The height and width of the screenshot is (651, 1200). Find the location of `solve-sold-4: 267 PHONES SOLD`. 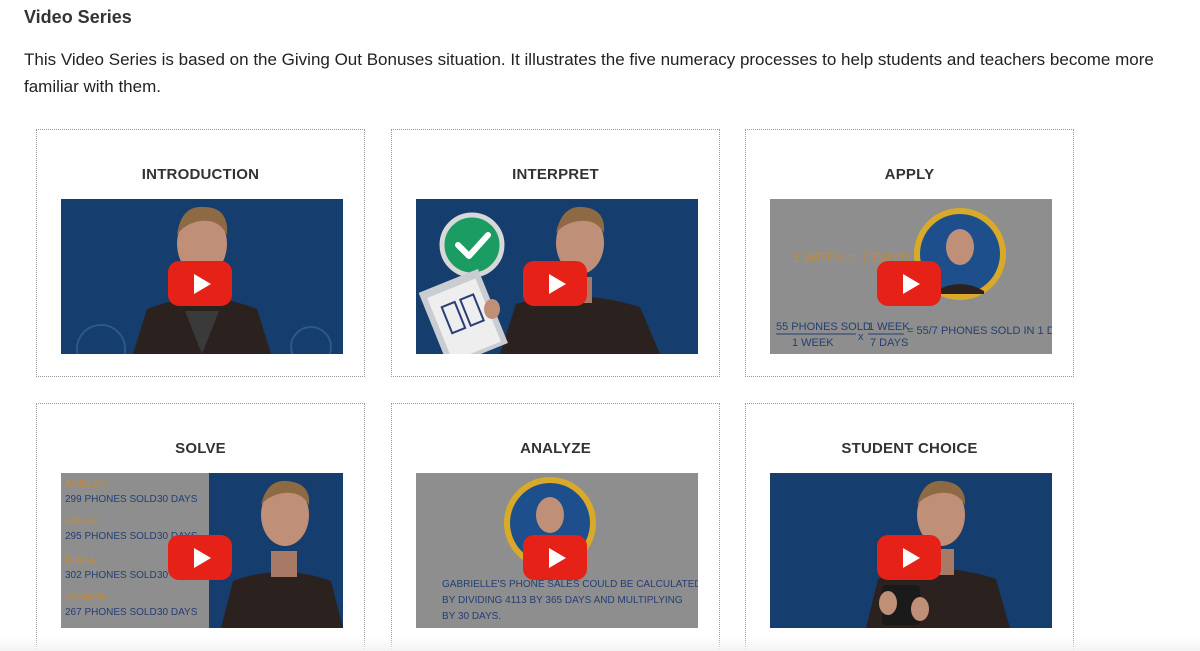

solve-sold-4: 267 PHONES SOLD is located at coordinates (111, 612).